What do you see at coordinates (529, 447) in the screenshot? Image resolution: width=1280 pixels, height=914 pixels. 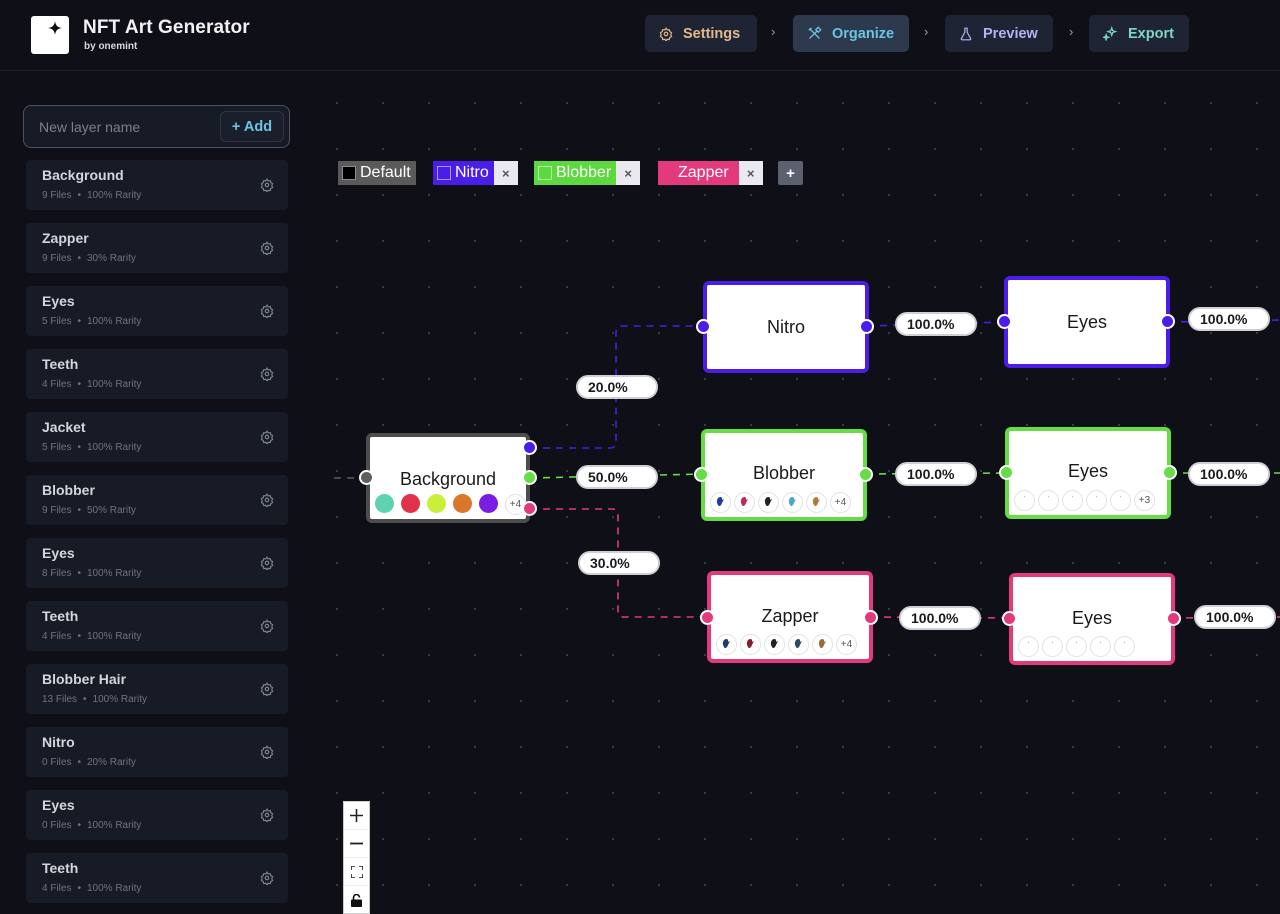 I see `handle-output-nitro` at bounding box center [529, 447].